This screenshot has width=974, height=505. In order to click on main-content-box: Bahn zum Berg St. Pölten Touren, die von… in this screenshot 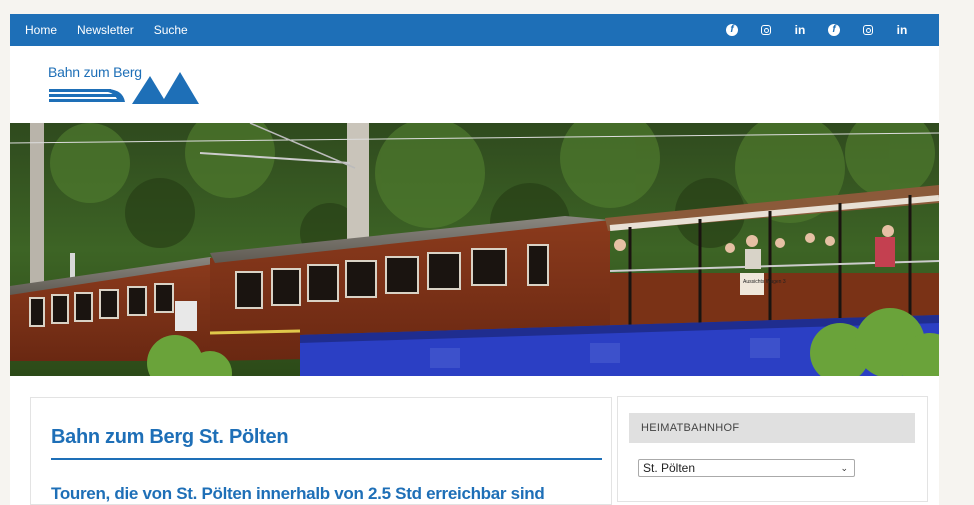, I will do `click(321, 451)`.